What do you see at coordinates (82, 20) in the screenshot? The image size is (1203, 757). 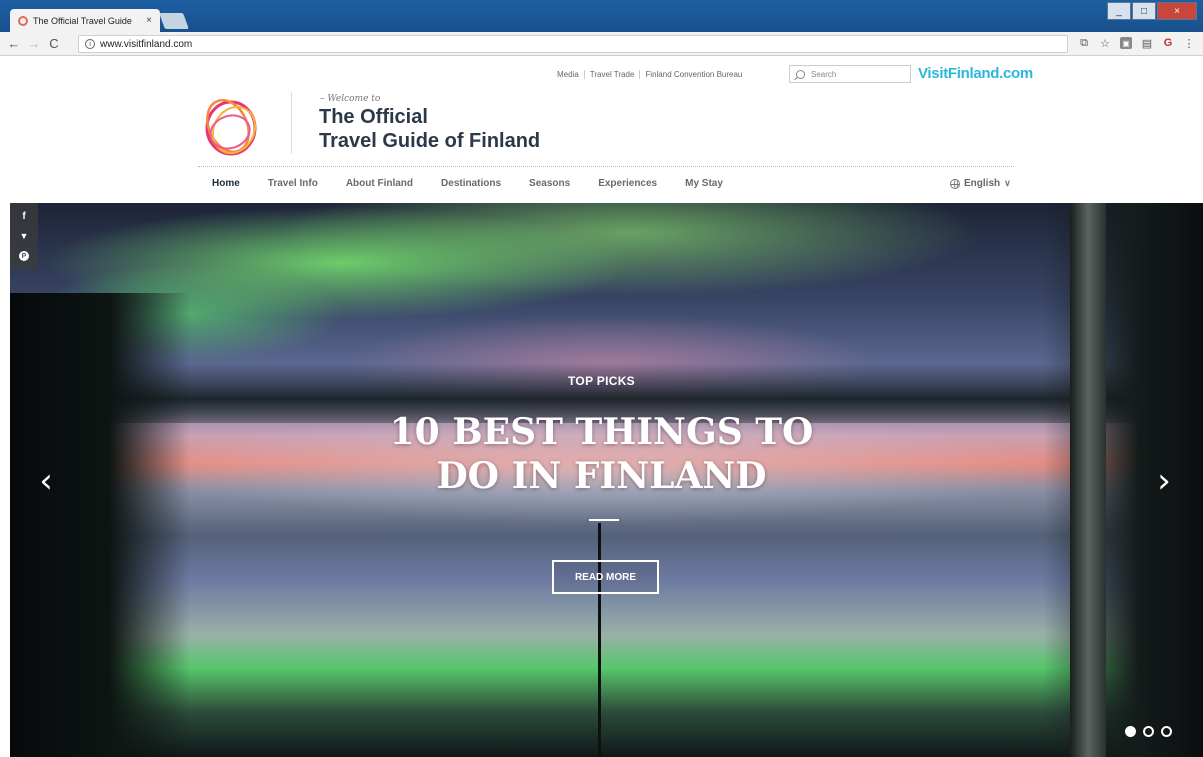 I see `tab-title: The Official Travel Guide` at bounding box center [82, 20].